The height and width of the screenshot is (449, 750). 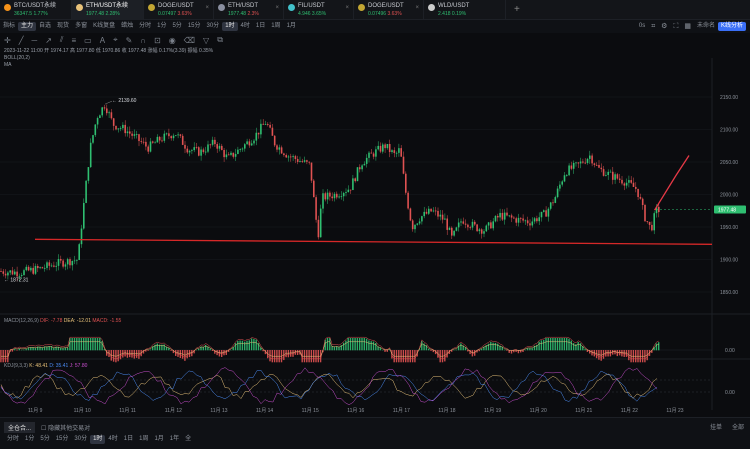 I want to click on bottom-interval-30分: 30分, so click(x=80, y=439).